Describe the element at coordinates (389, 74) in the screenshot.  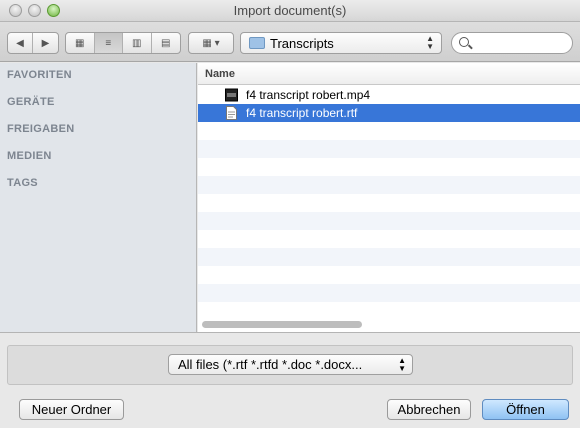
I see `name-column-header: Name` at that location.